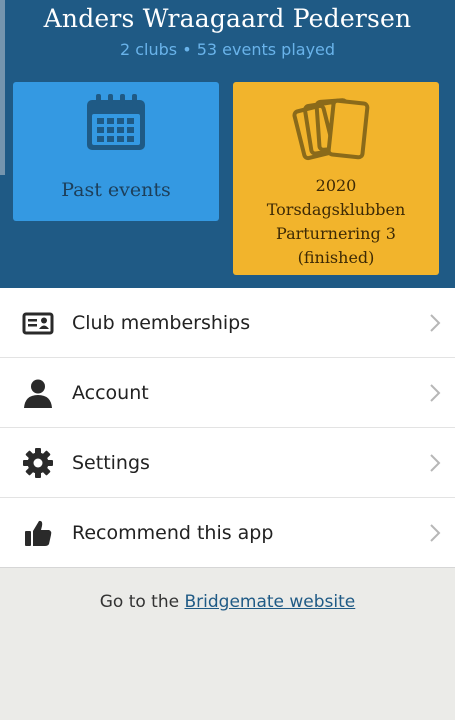 This screenshot has width=455, height=720. Describe the element at coordinates (336, 233) in the screenshot. I see `event-name: Parturnering 3` at that location.